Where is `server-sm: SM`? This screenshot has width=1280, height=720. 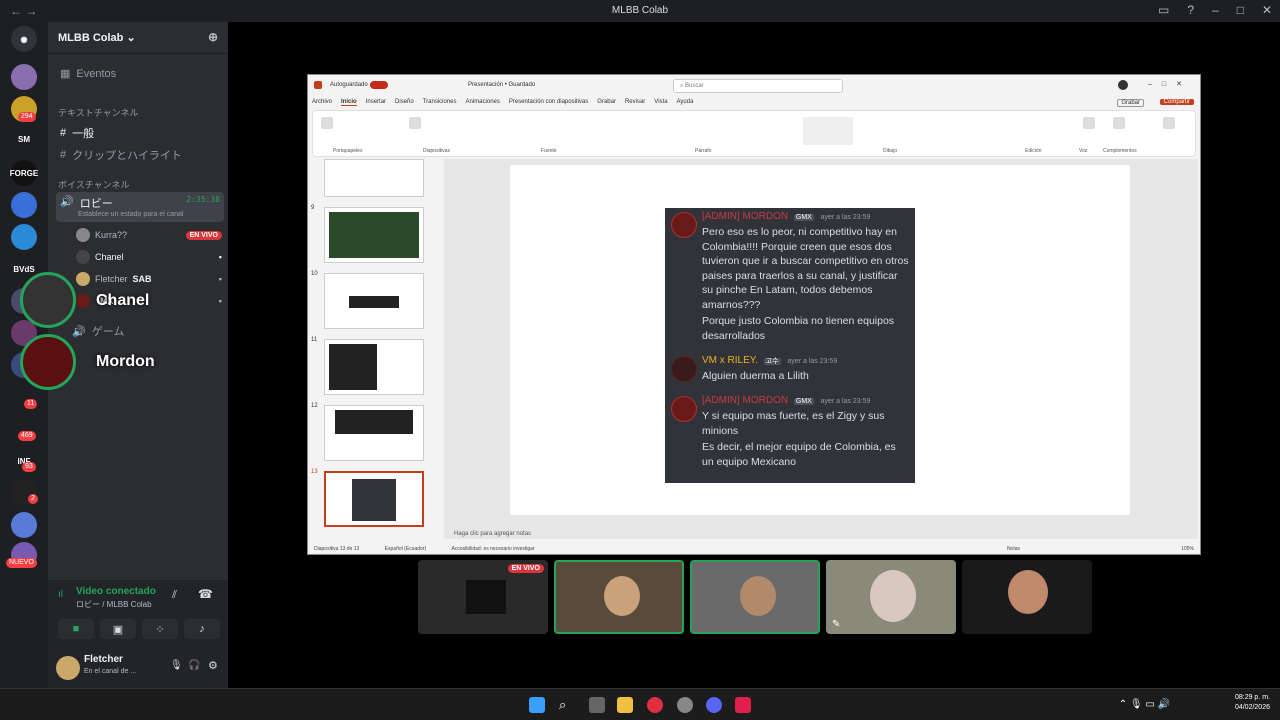
server-sm: SM is located at coordinates (24, 139).